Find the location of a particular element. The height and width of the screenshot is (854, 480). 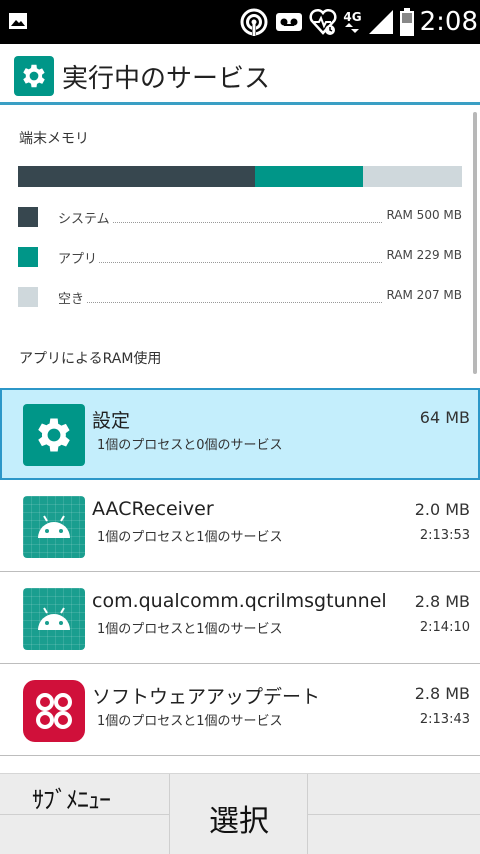

legend-system: システム RAM 500 MB is located at coordinates (240, 217).